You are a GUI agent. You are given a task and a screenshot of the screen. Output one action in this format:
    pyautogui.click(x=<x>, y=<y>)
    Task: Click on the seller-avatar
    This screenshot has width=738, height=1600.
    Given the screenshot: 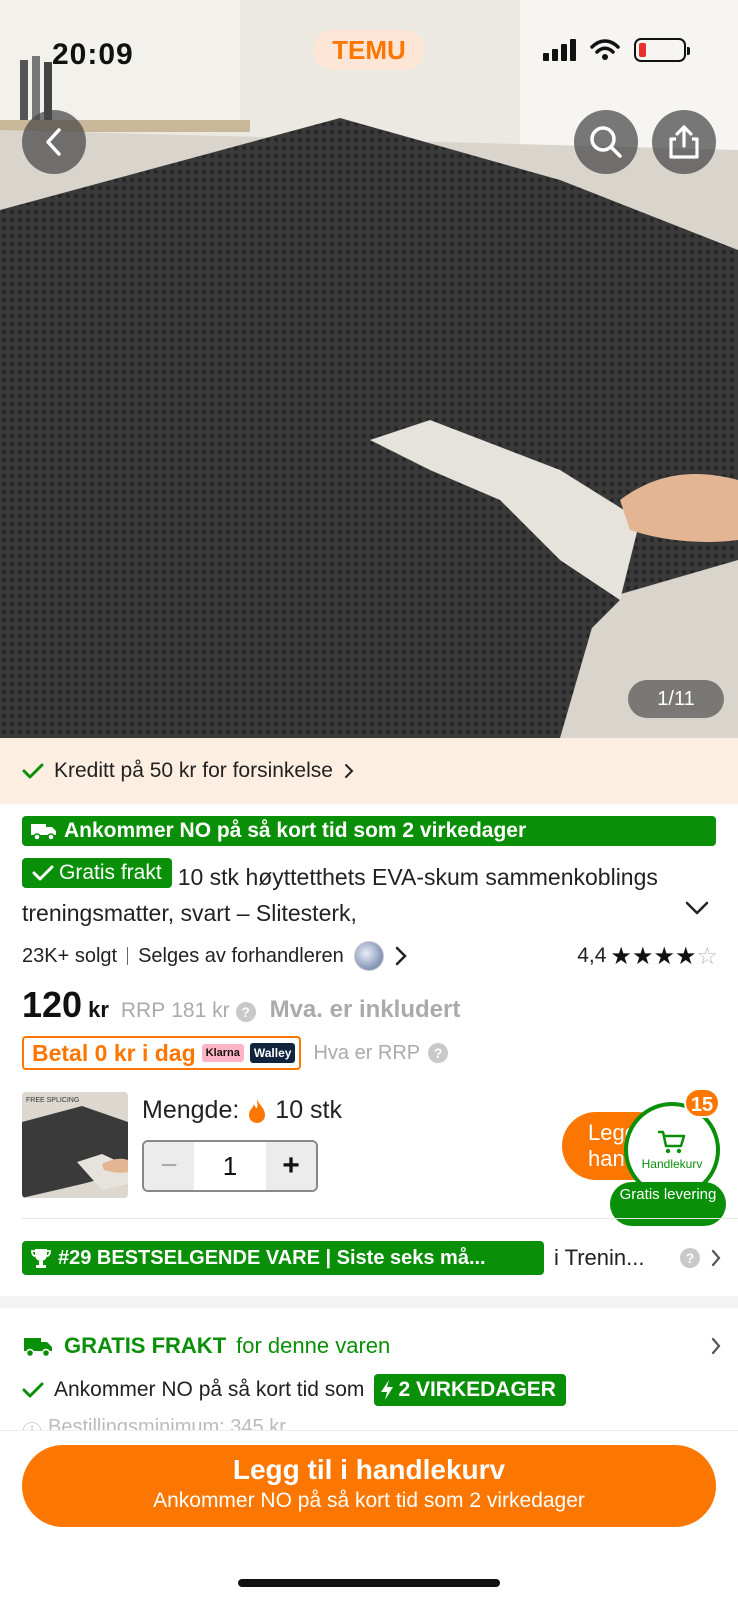 What is the action you would take?
    pyautogui.click(x=368, y=956)
    